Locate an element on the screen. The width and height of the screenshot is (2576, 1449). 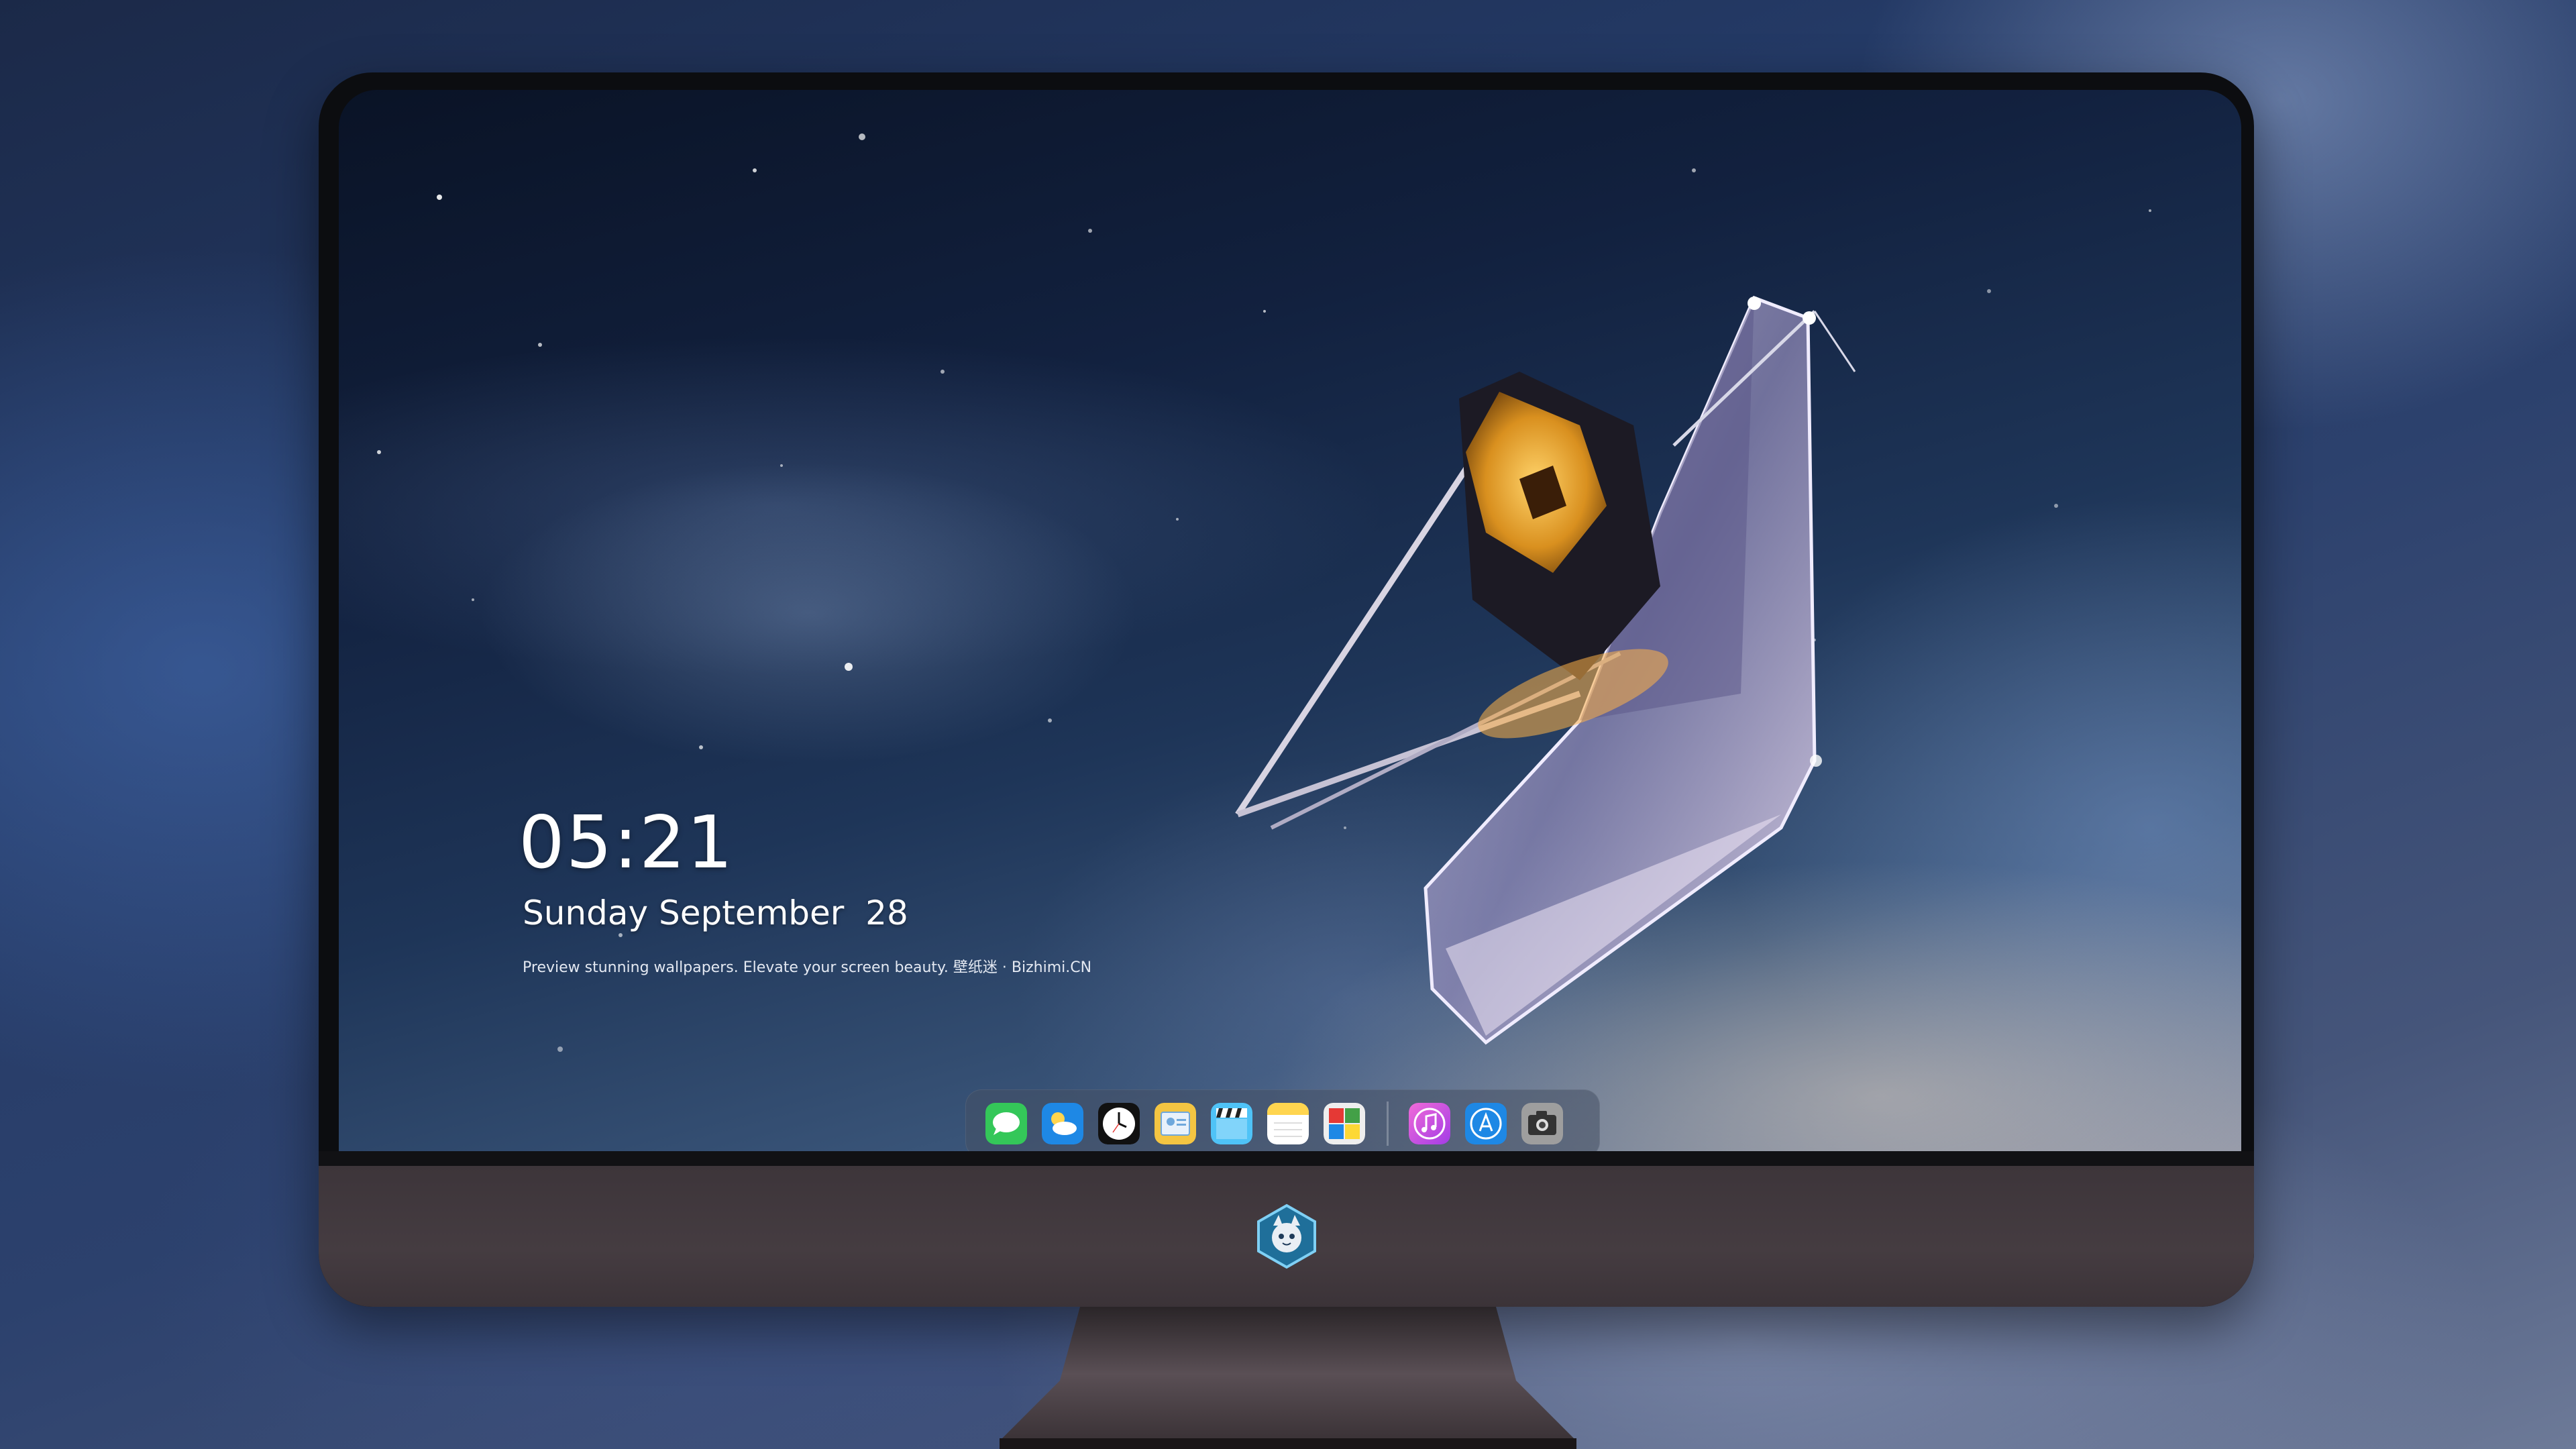
dock-app-weather is located at coordinates (1062, 1123).